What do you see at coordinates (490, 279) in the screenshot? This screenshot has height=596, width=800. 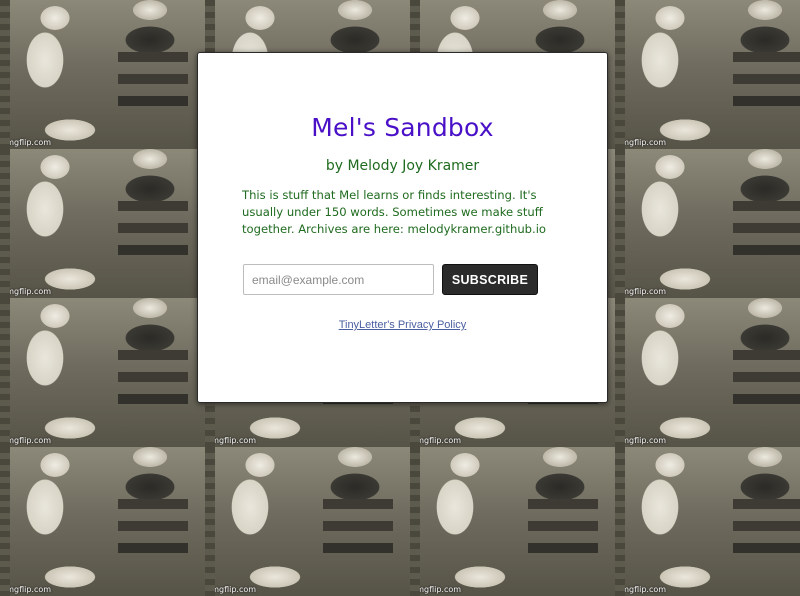 I see `subscribe-button: SUBSCRIBE` at bounding box center [490, 279].